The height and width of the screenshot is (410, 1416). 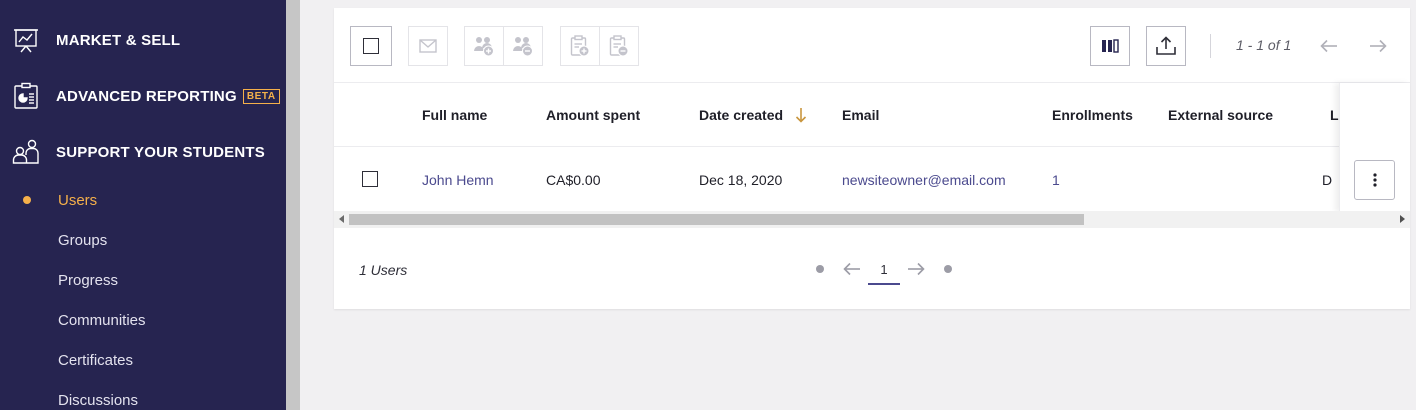 I want to click on cell-enrollments-link: 1, so click(x=1056, y=180).